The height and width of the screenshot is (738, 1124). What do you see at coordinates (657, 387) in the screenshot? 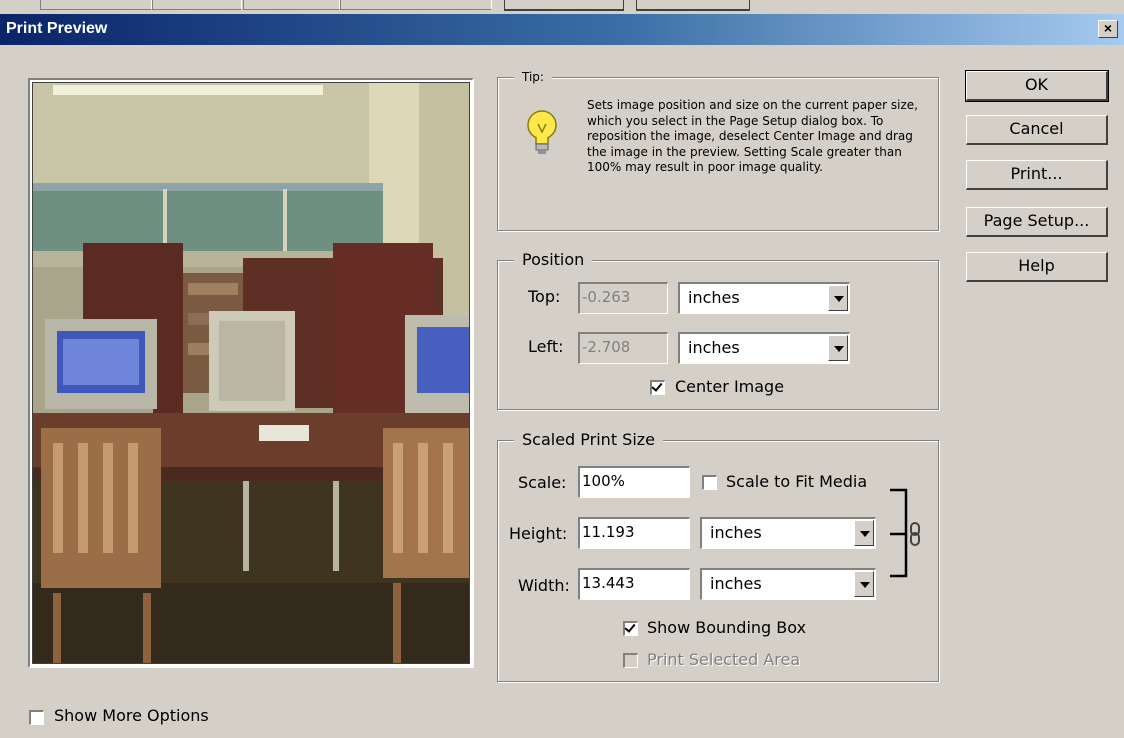
I see `center-image-checkbox` at bounding box center [657, 387].